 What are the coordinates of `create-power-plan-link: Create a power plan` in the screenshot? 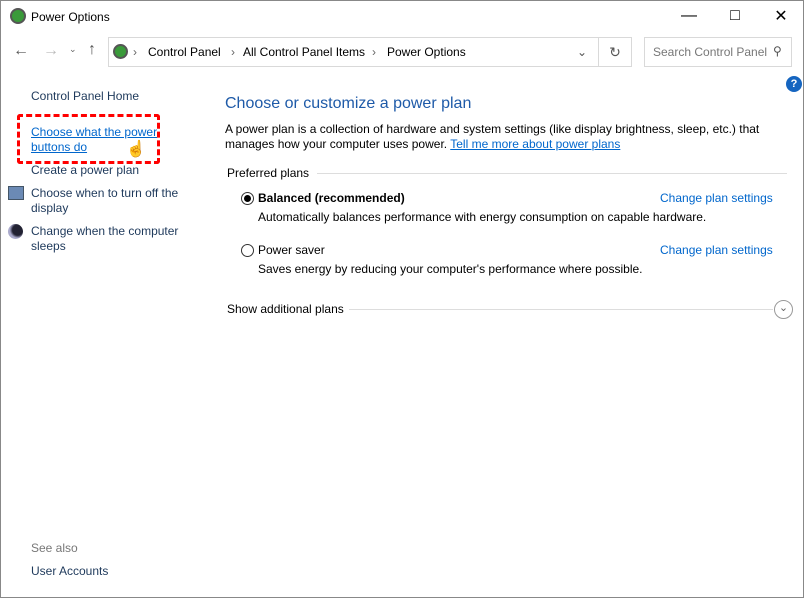 It's located at (85, 170).